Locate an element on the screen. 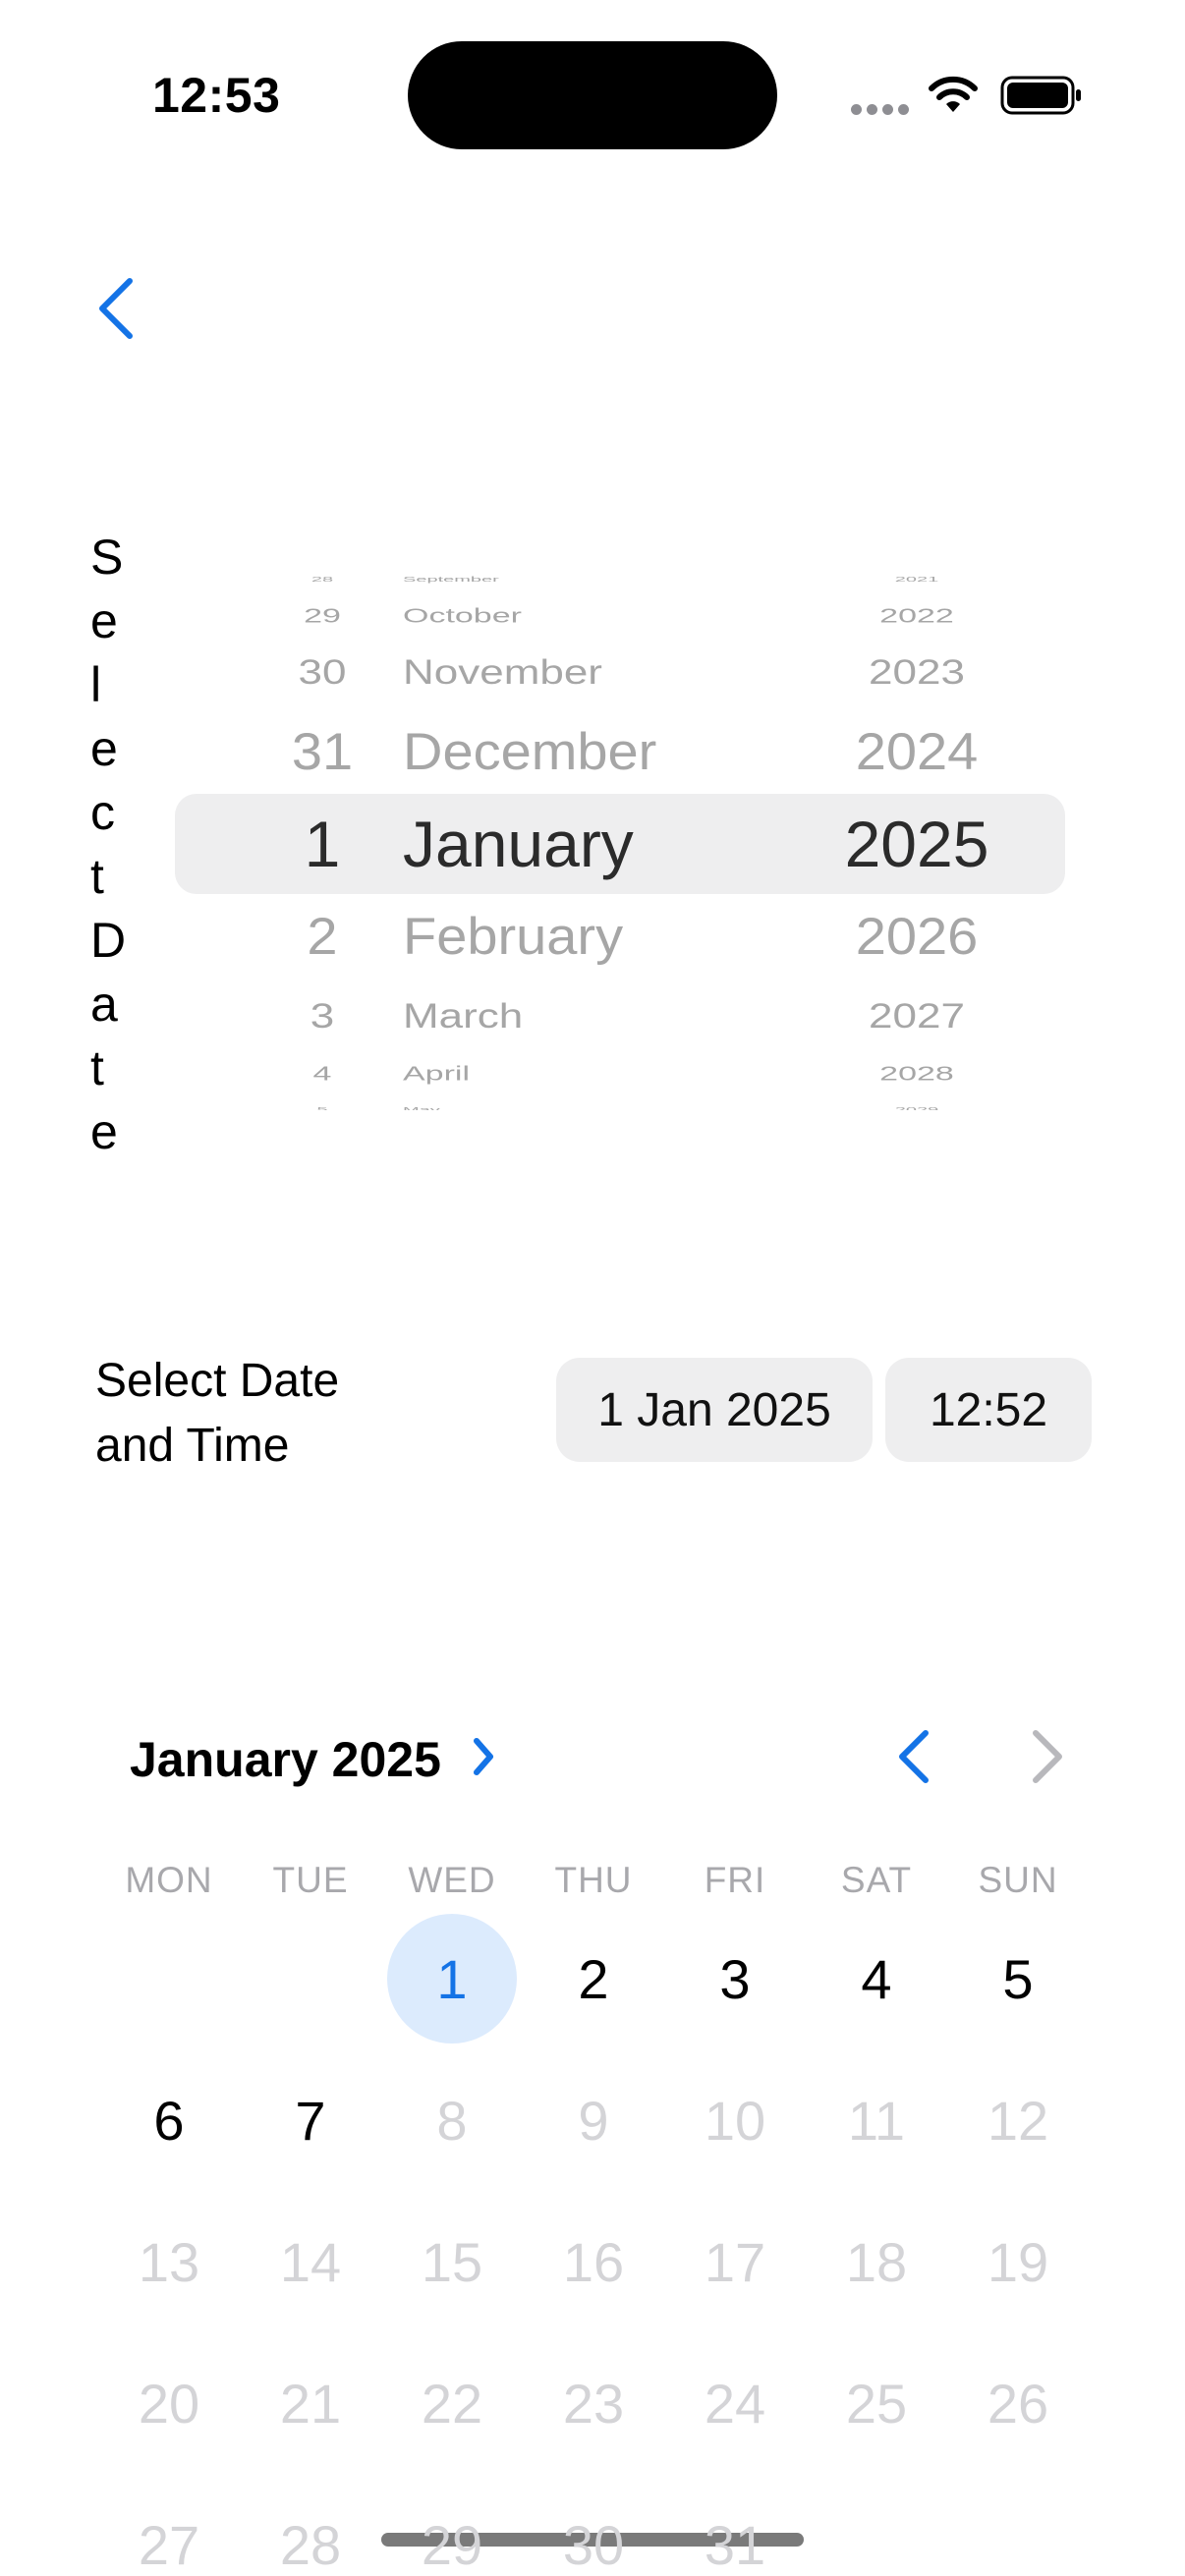  wheel-item-month: January is located at coordinates (590, 844).